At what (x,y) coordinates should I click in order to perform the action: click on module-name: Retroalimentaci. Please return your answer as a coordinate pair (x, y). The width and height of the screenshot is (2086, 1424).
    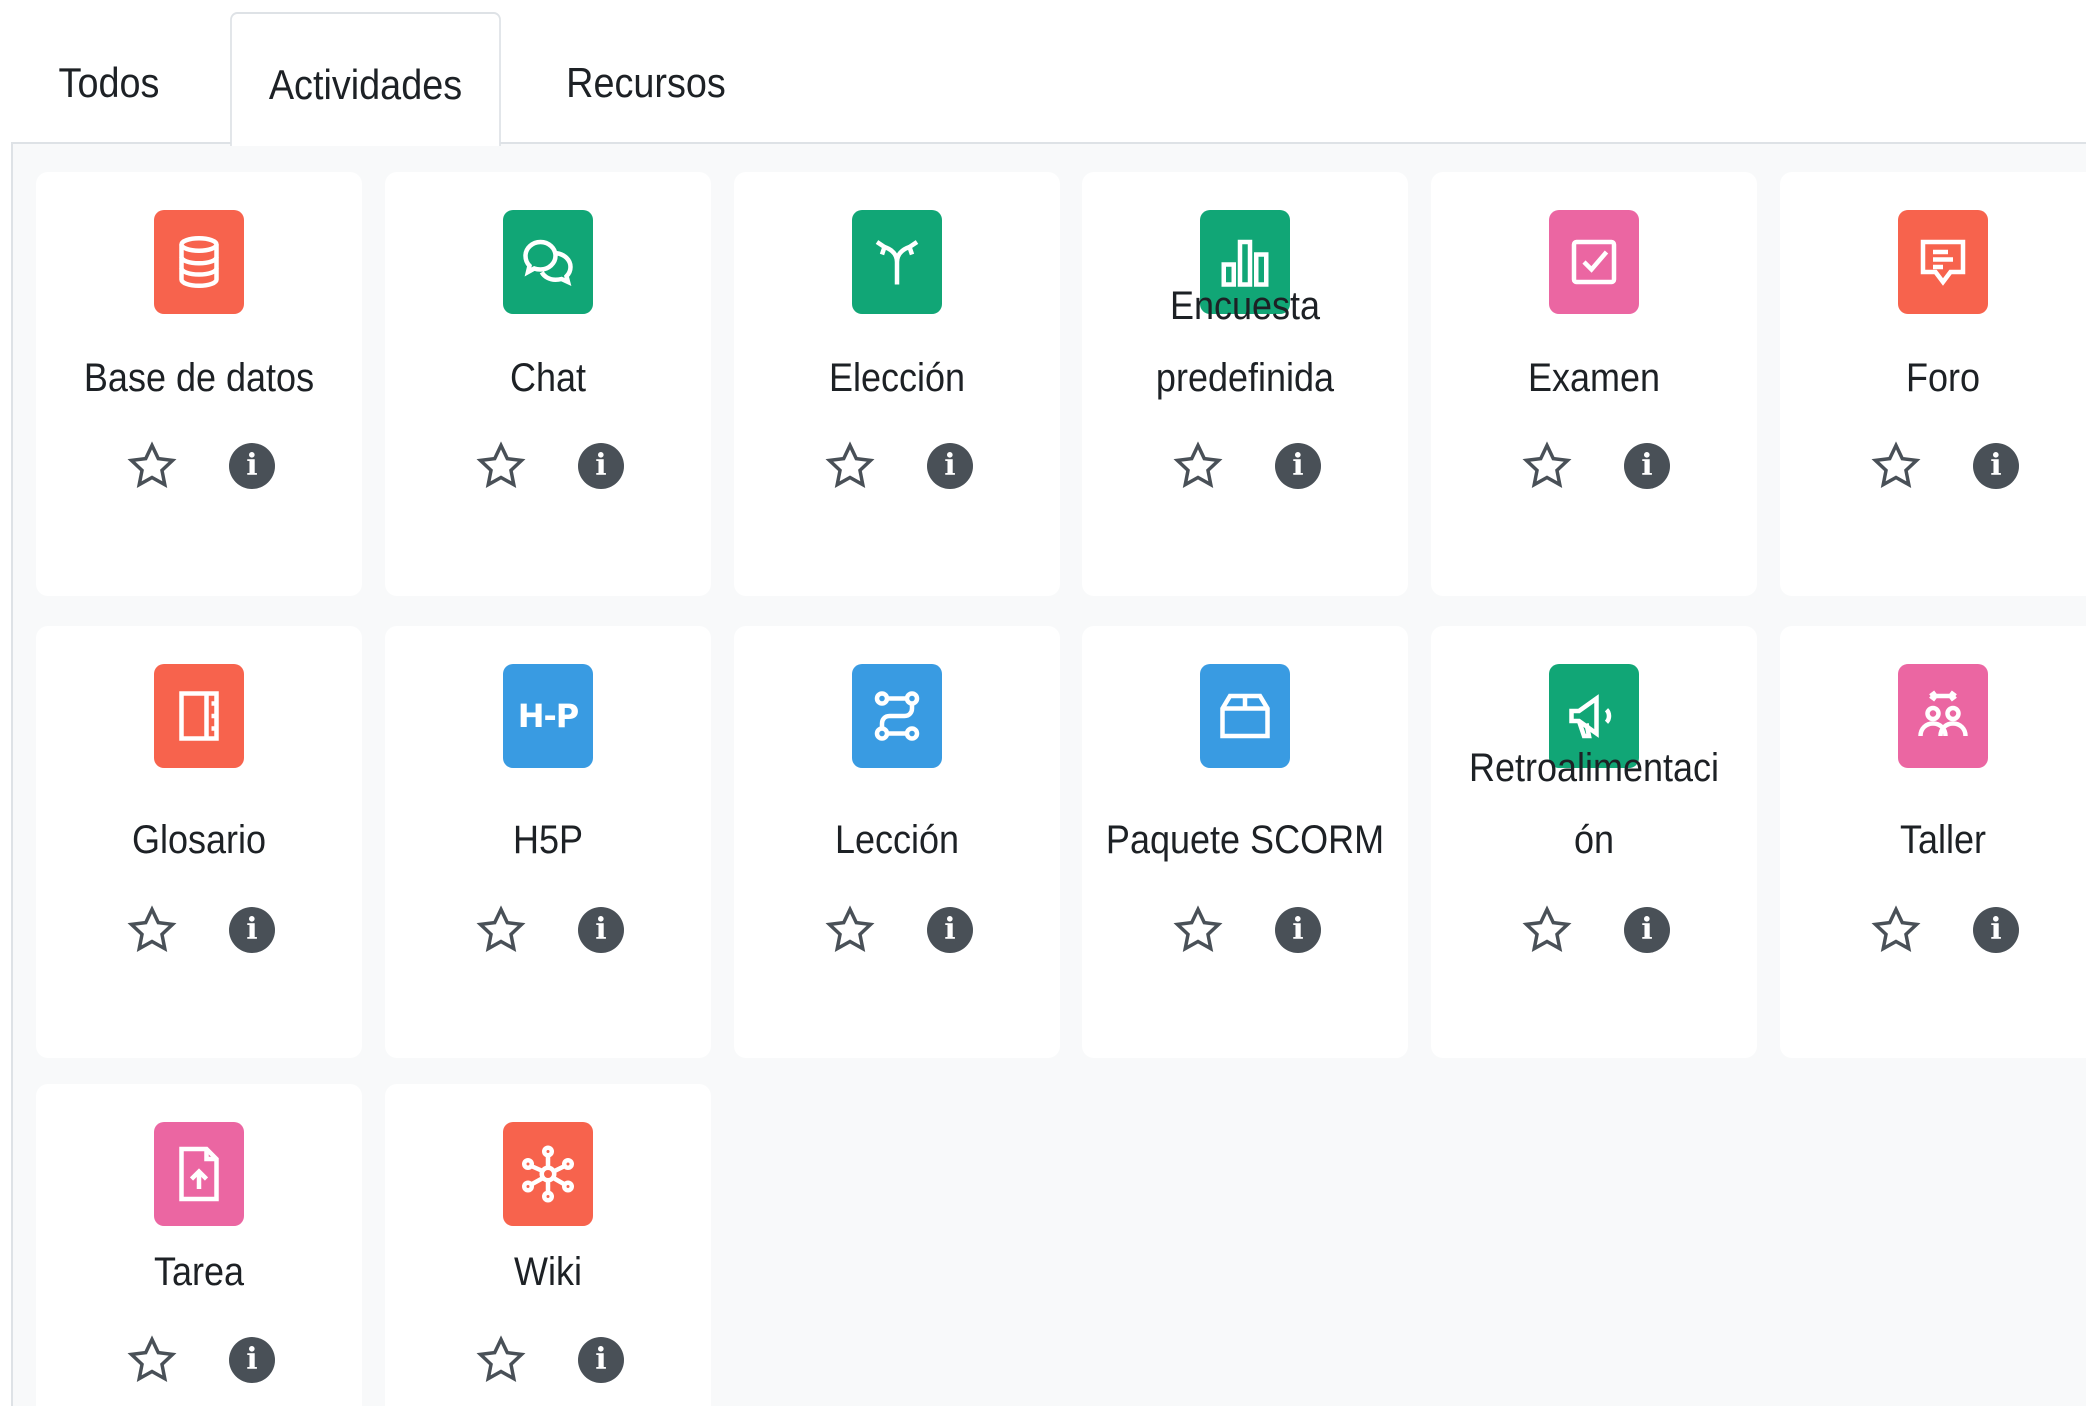
    Looking at the image, I should click on (1594, 768).